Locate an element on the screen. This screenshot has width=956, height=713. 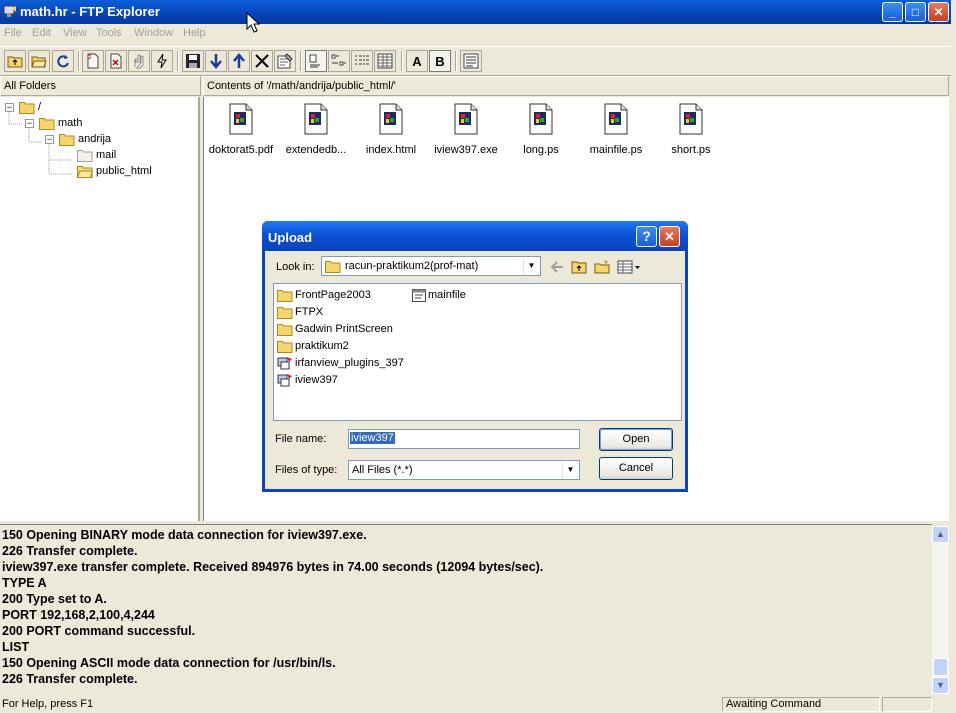
folder-tree: − / − math − andrija mail public_html is located at coordinates (100, 309).